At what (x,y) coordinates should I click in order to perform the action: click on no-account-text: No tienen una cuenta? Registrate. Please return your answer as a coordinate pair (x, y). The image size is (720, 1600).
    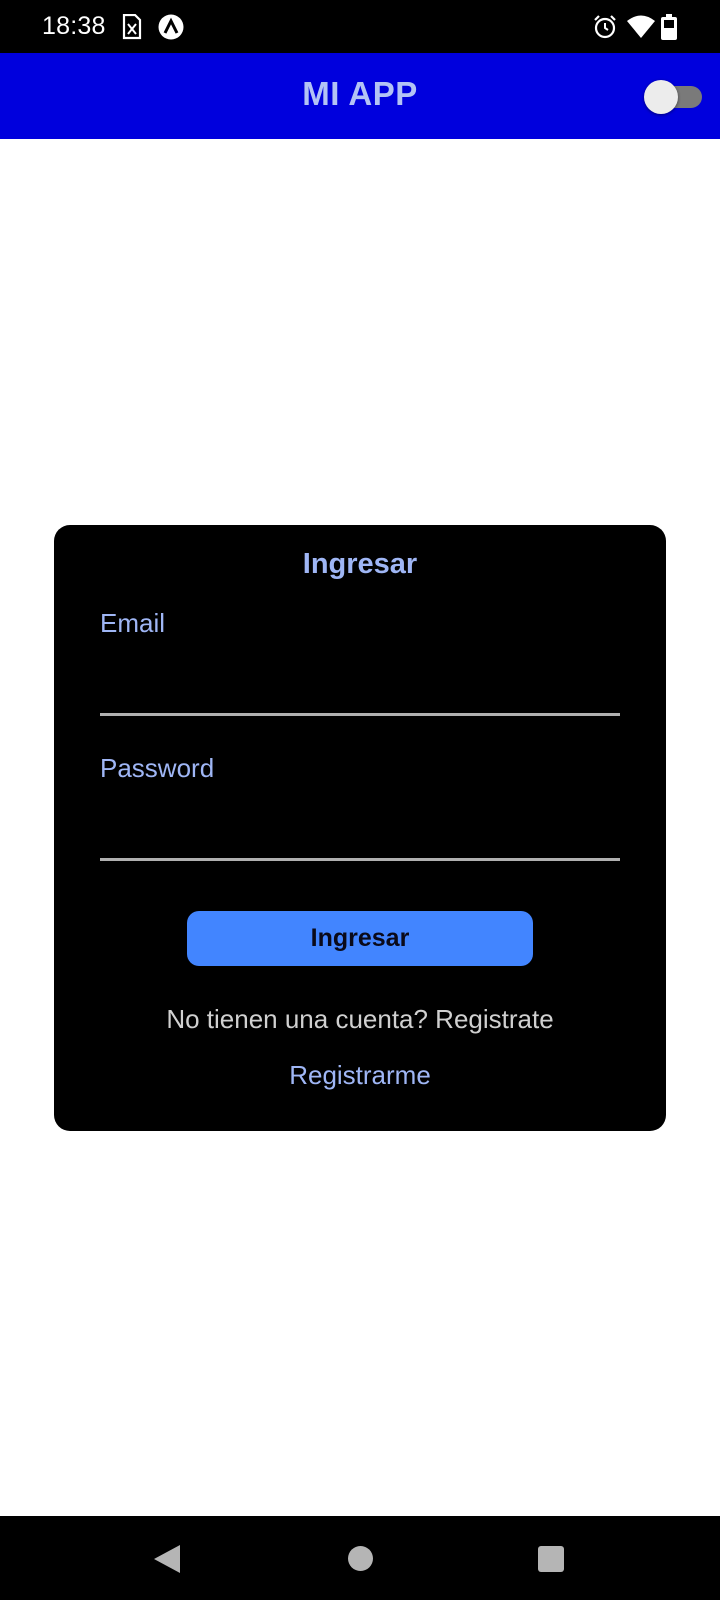
    Looking at the image, I should click on (360, 1019).